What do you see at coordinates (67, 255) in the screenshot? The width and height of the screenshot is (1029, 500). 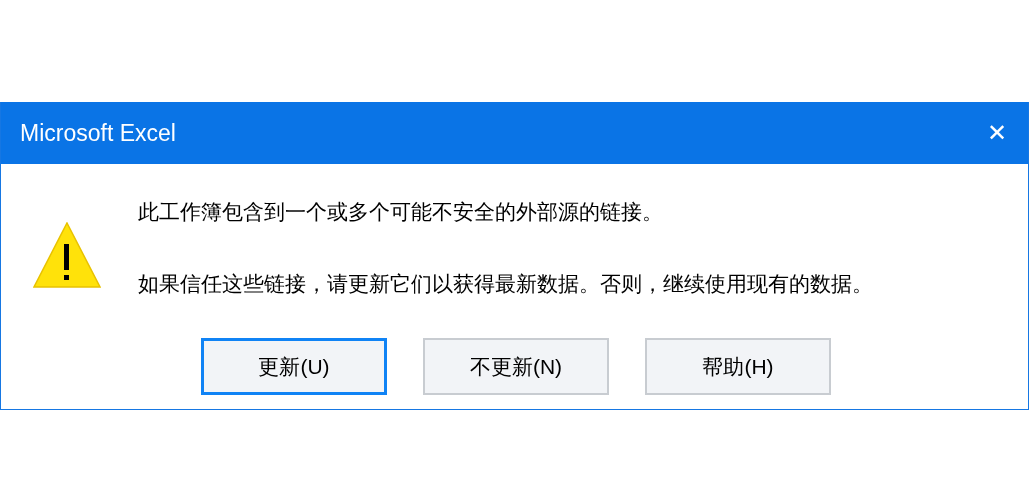 I see `warning-icon` at bounding box center [67, 255].